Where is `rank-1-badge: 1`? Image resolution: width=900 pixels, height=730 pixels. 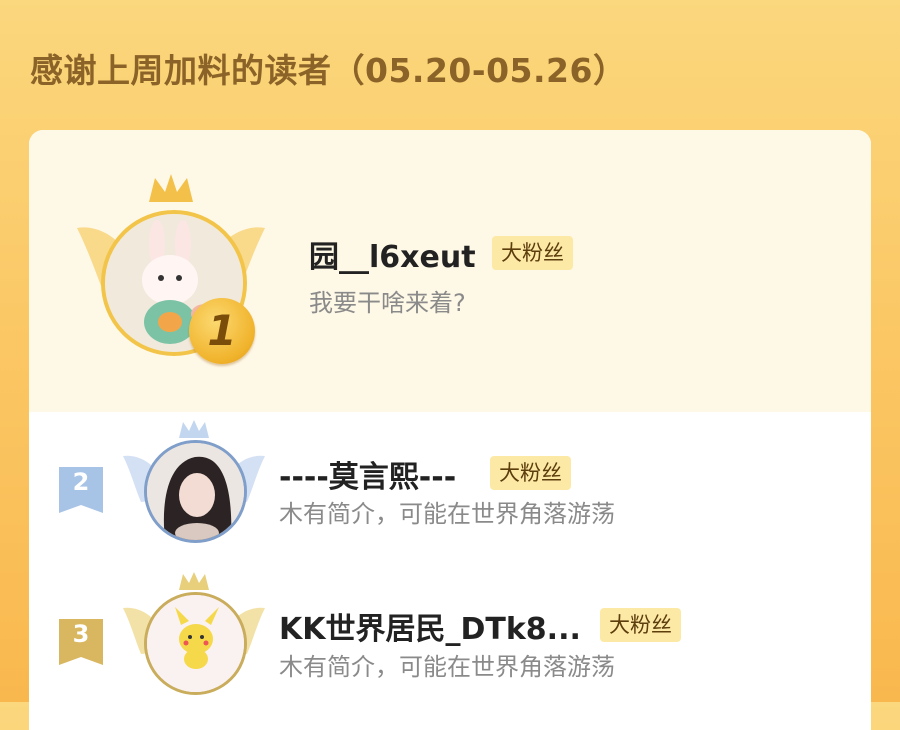 rank-1-badge: 1 is located at coordinates (222, 331).